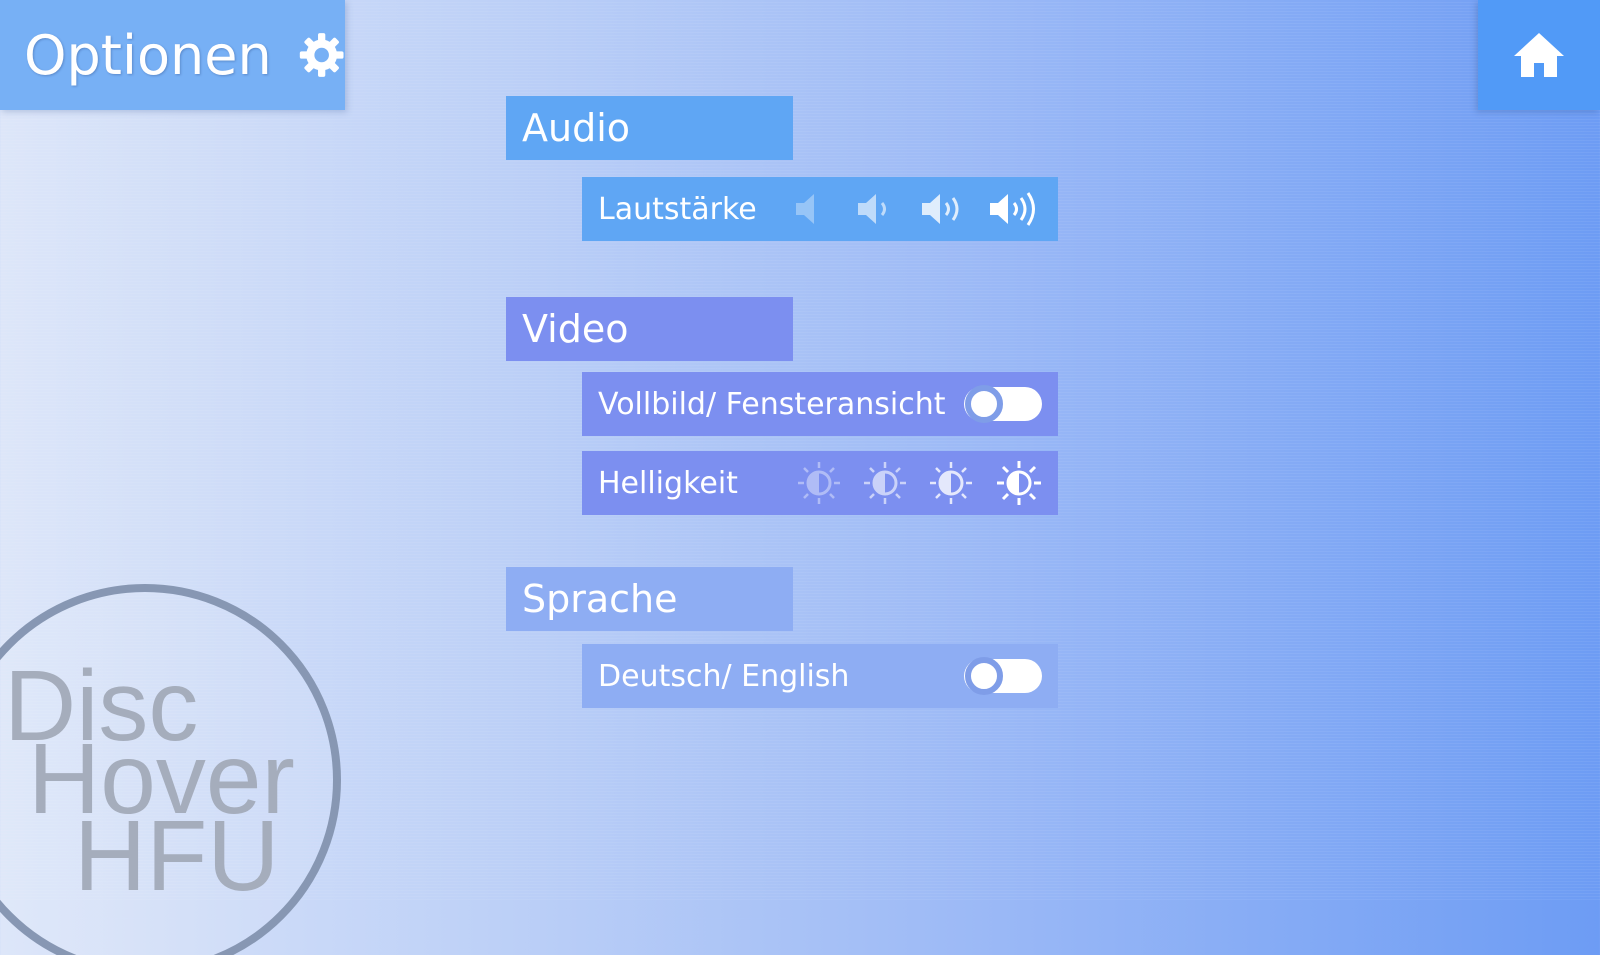 The height and width of the screenshot is (955, 1600). I want to click on volume-selector, so click(919, 209).